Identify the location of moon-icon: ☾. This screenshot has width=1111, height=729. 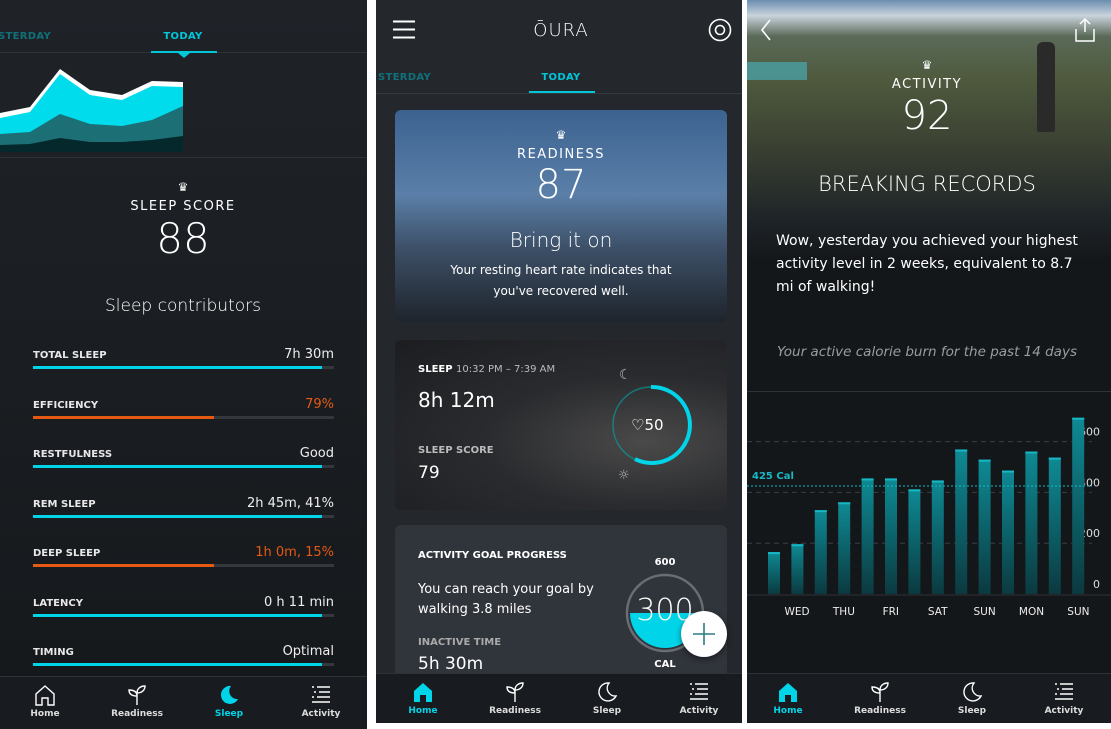
(625, 375).